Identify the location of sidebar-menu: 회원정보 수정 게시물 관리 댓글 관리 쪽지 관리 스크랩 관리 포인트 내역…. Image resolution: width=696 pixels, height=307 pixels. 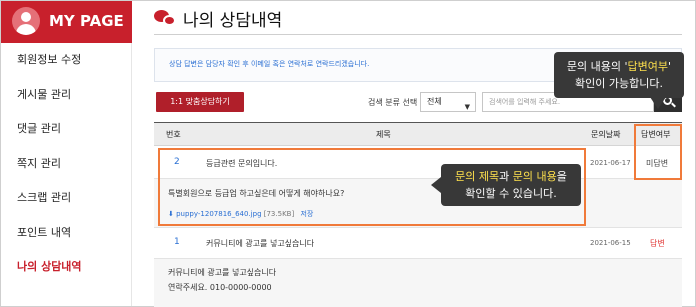
(66, 164).